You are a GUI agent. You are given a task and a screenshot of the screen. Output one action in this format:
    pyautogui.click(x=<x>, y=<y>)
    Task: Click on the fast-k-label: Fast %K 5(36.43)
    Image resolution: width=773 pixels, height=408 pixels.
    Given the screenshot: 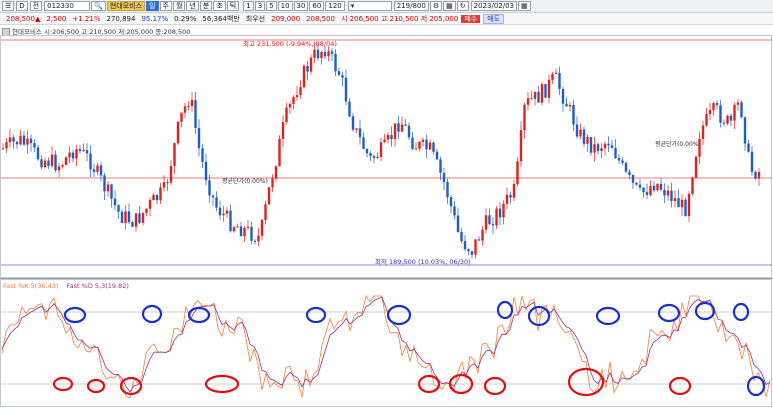 What is the action you would take?
    pyautogui.click(x=31, y=286)
    